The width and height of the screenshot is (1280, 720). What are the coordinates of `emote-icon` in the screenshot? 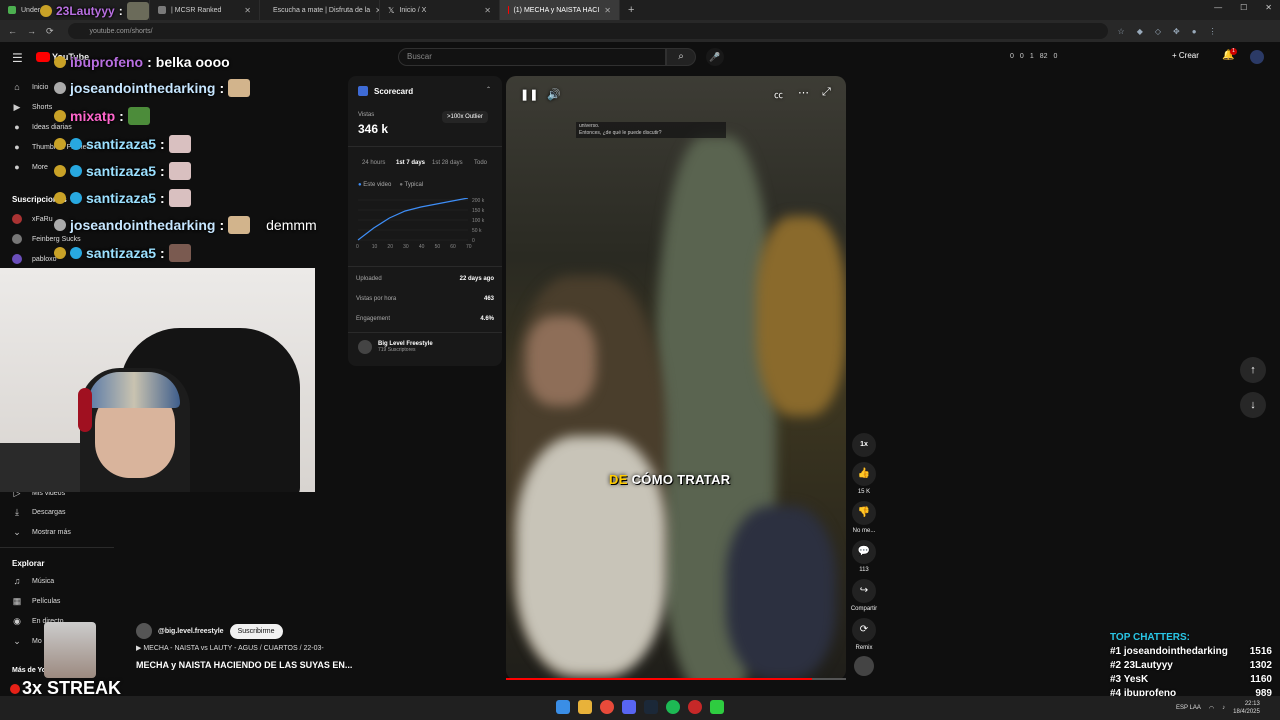 It's located at (239, 88).